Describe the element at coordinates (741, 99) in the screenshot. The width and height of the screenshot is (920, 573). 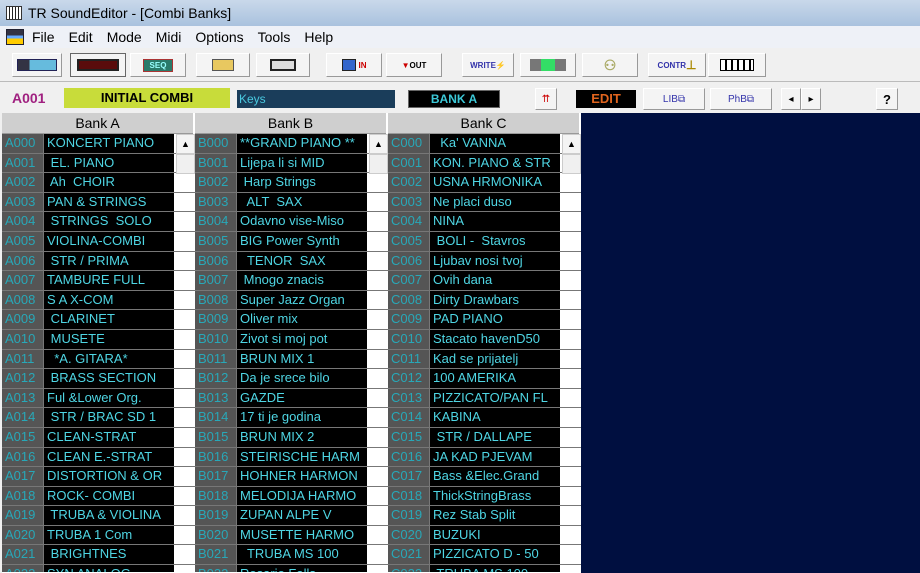
I see `phonebook-button: PhB ⧉` at that location.